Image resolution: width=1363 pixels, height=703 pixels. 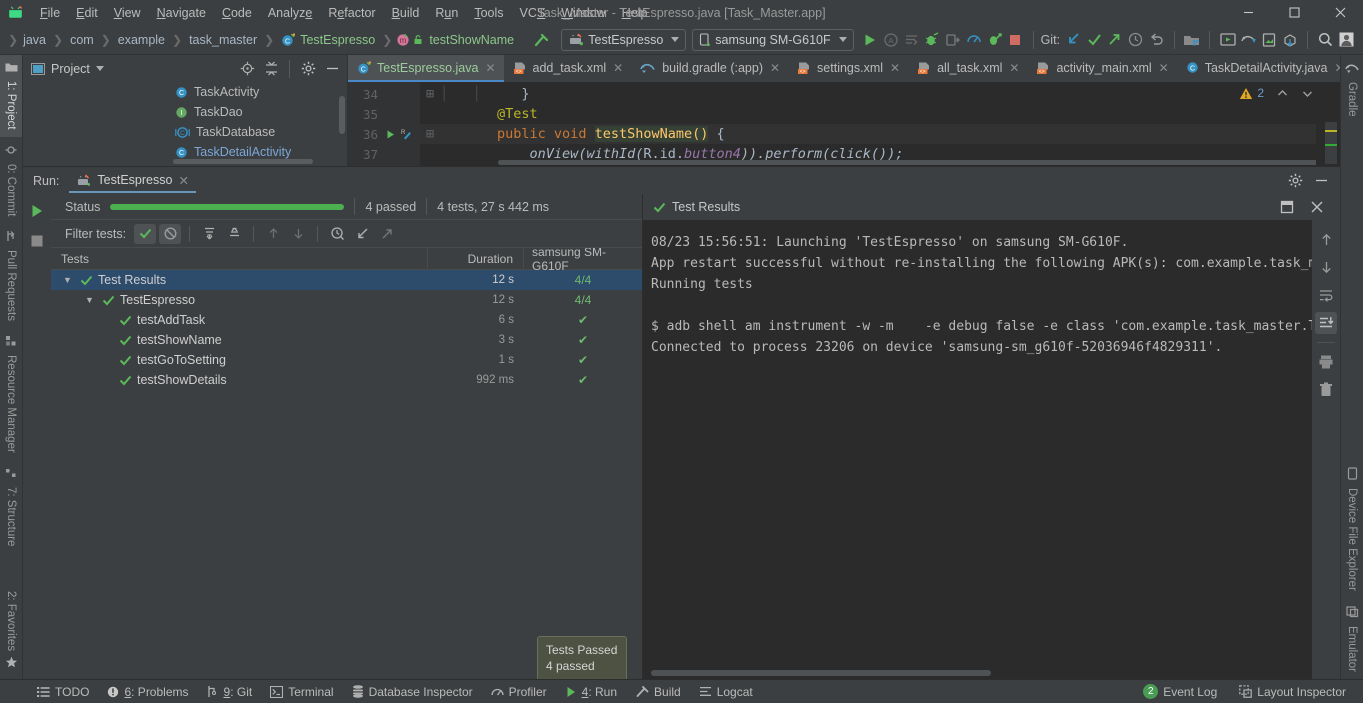 I want to click on project-tree-hscrollbar, so click(x=243, y=161).